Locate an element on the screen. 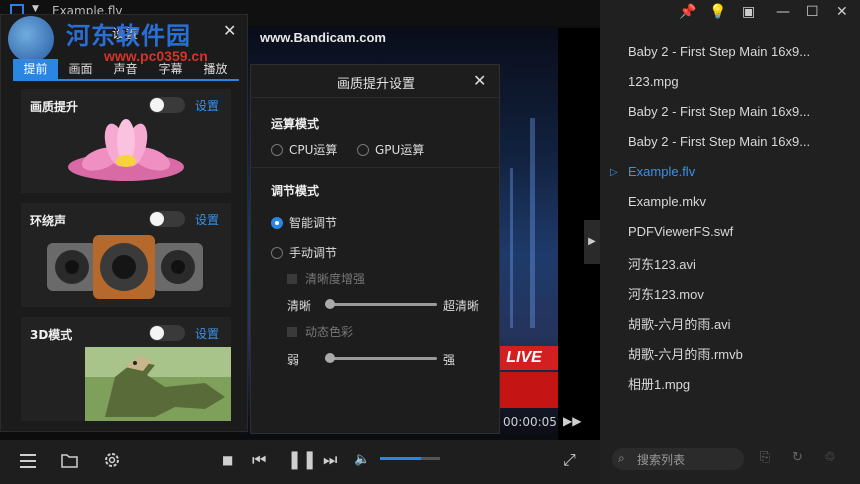 This screenshot has width=860, height=484. color-min-label: 弱 is located at coordinates (293, 360).